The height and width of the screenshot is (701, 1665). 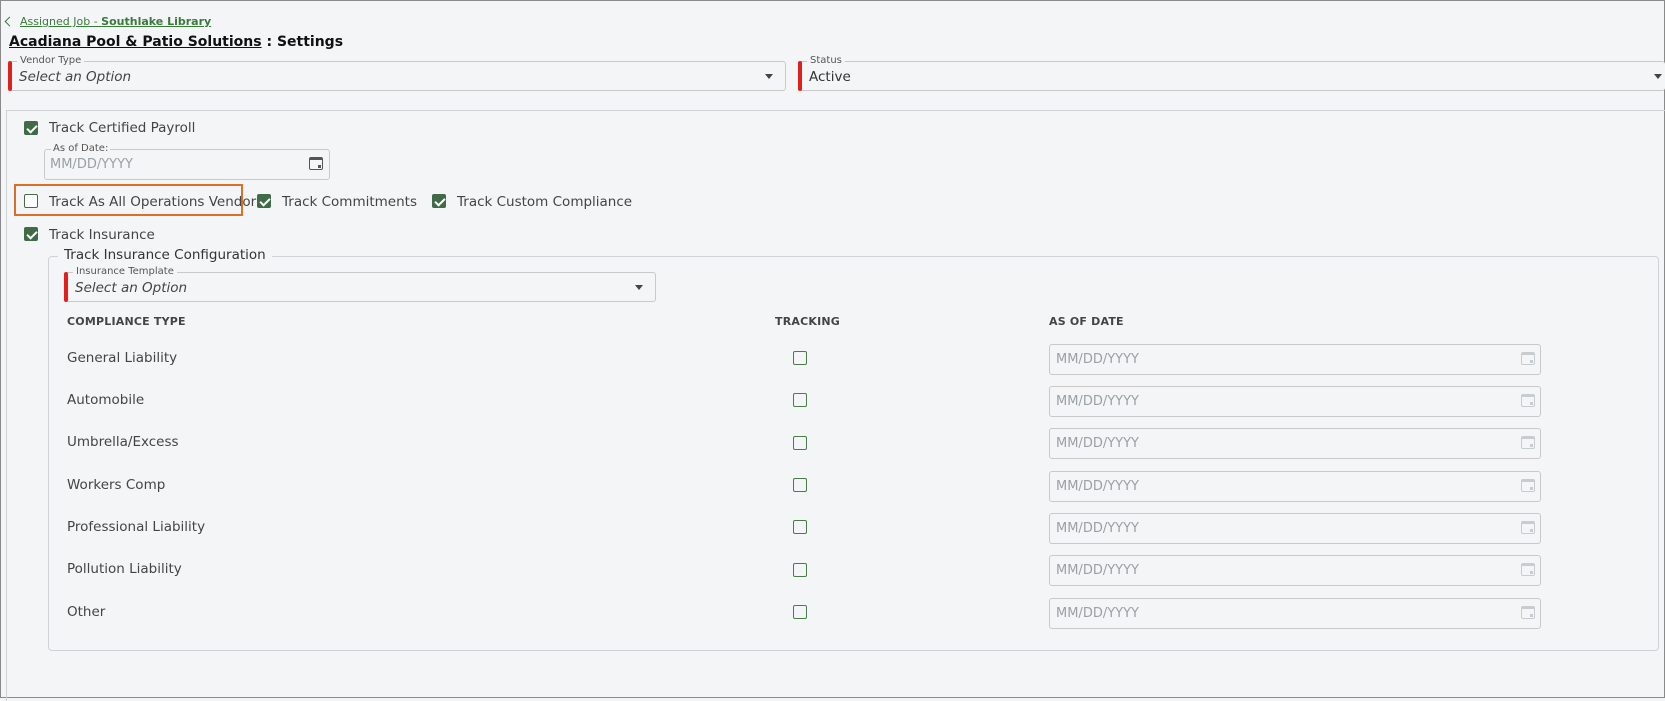 I want to click on status-label: Status, so click(x=826, y=61).